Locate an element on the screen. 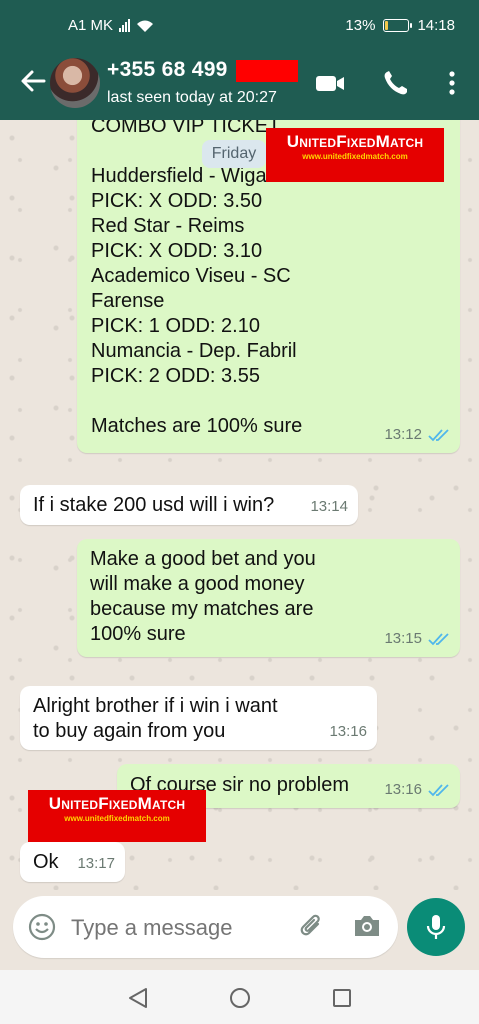  signal-icon is located at coordinates (125, 25).